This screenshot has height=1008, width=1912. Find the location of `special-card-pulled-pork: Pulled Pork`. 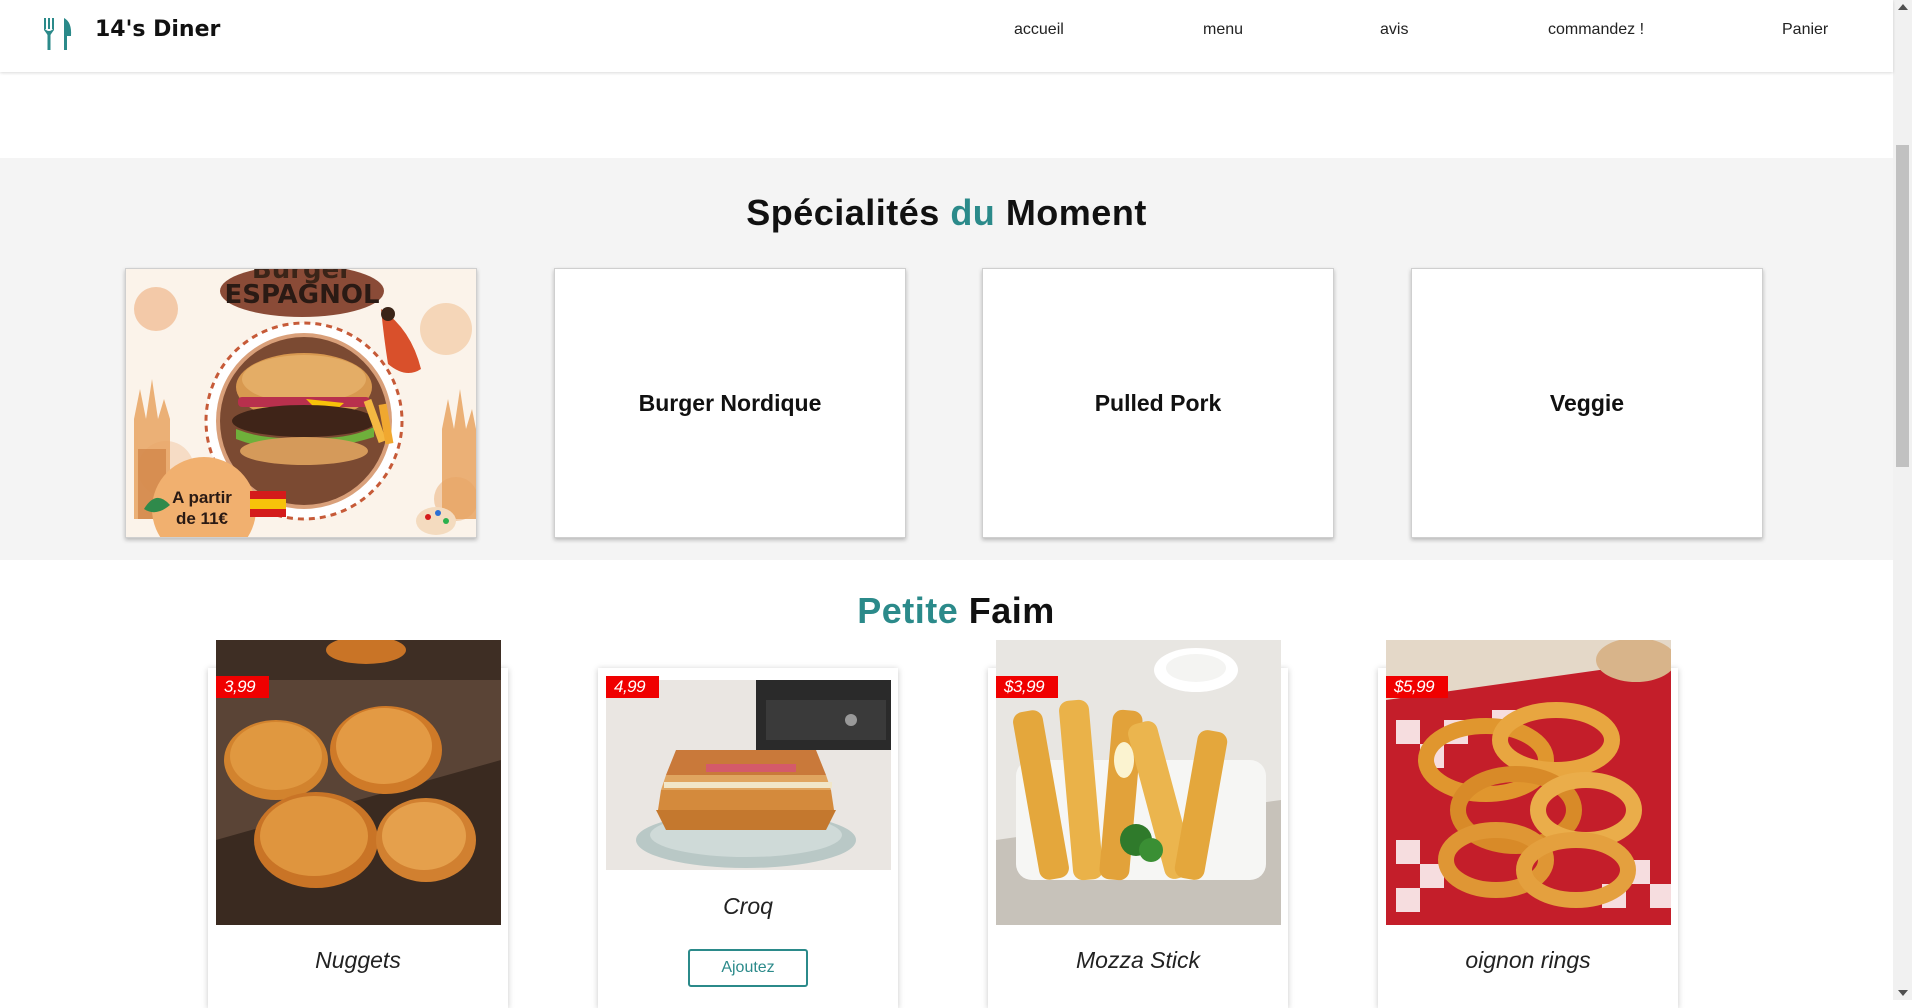

special-card-pulled-pork: Pulled Pork is located at coordinates (1158, 403).